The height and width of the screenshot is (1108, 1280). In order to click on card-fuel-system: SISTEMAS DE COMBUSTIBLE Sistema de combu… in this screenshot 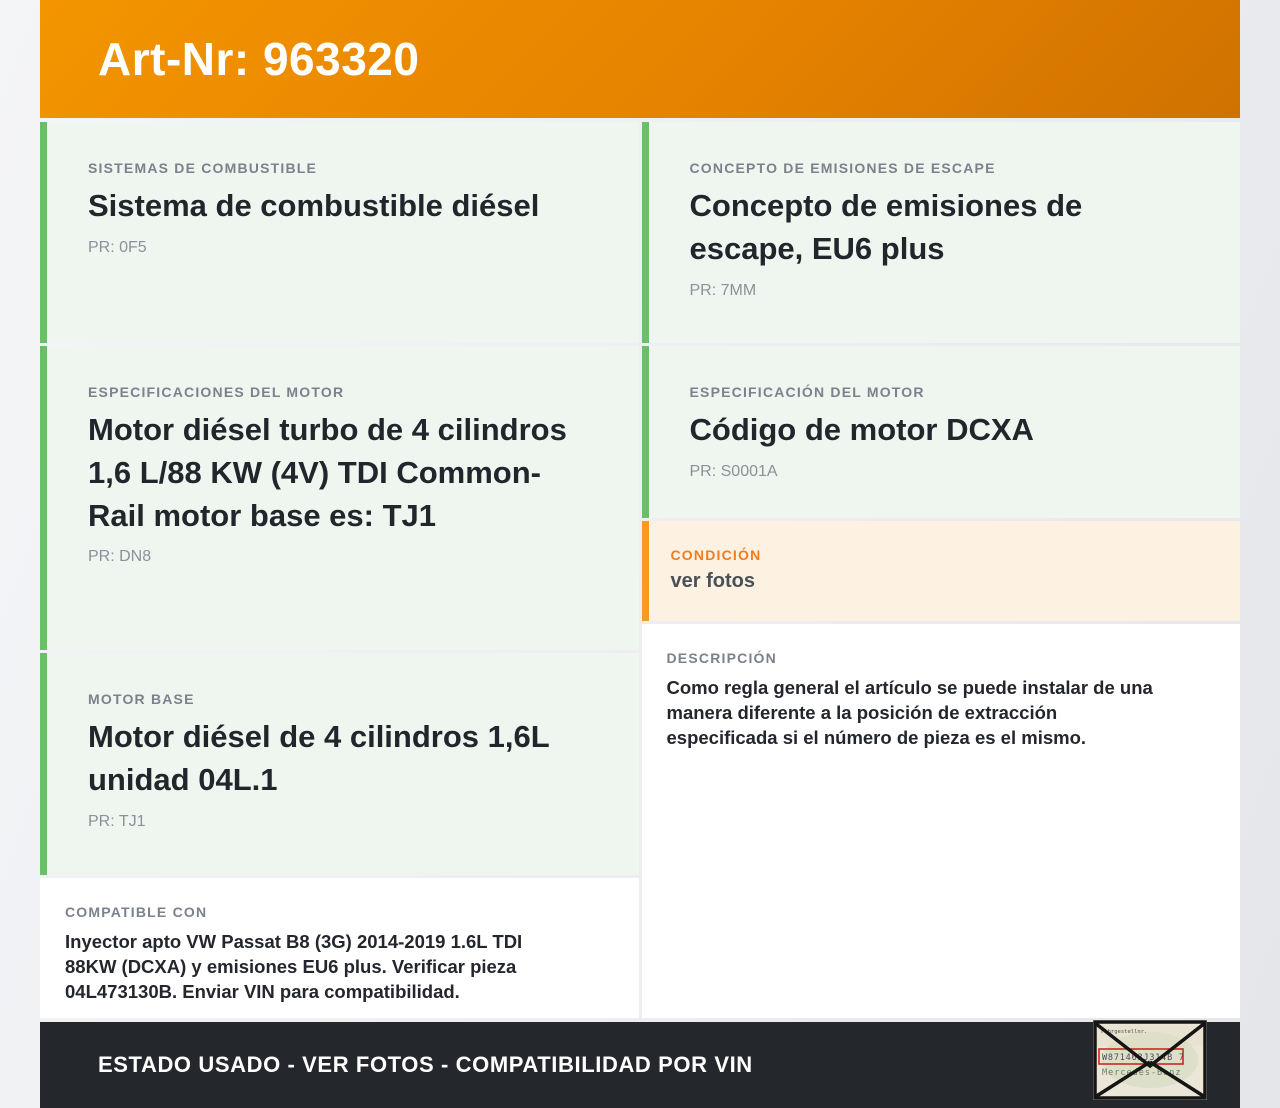, I will do `click(339, 232)`.